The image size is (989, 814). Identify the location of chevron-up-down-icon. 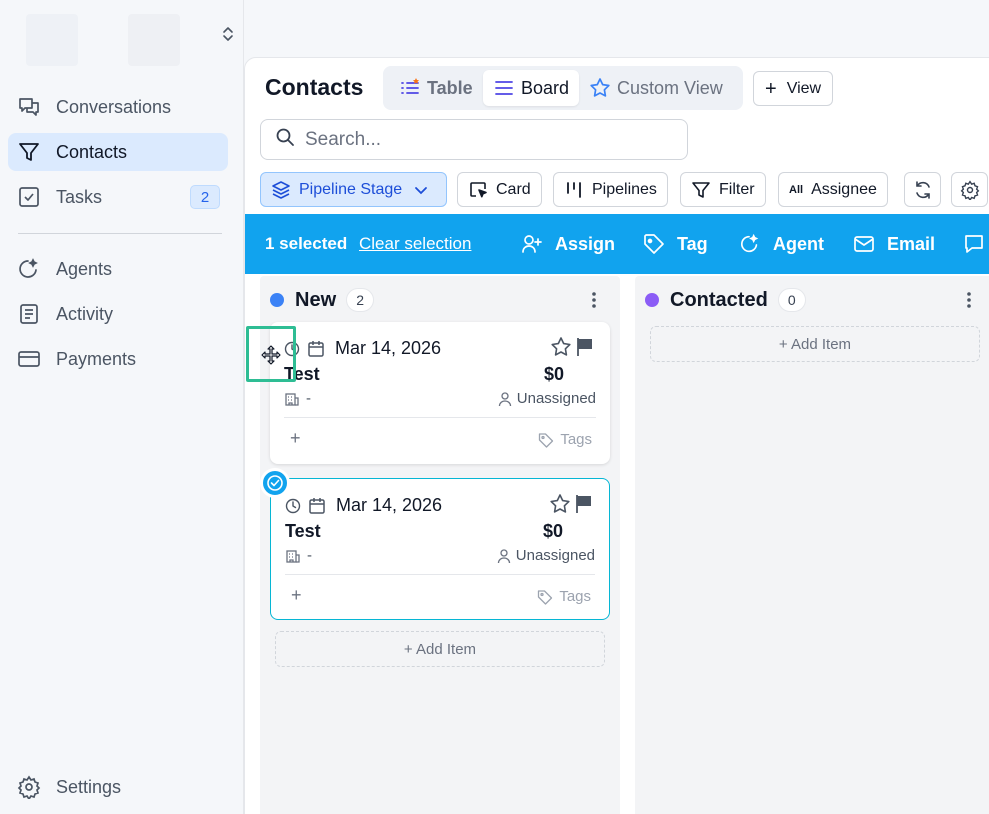
(228, 34).